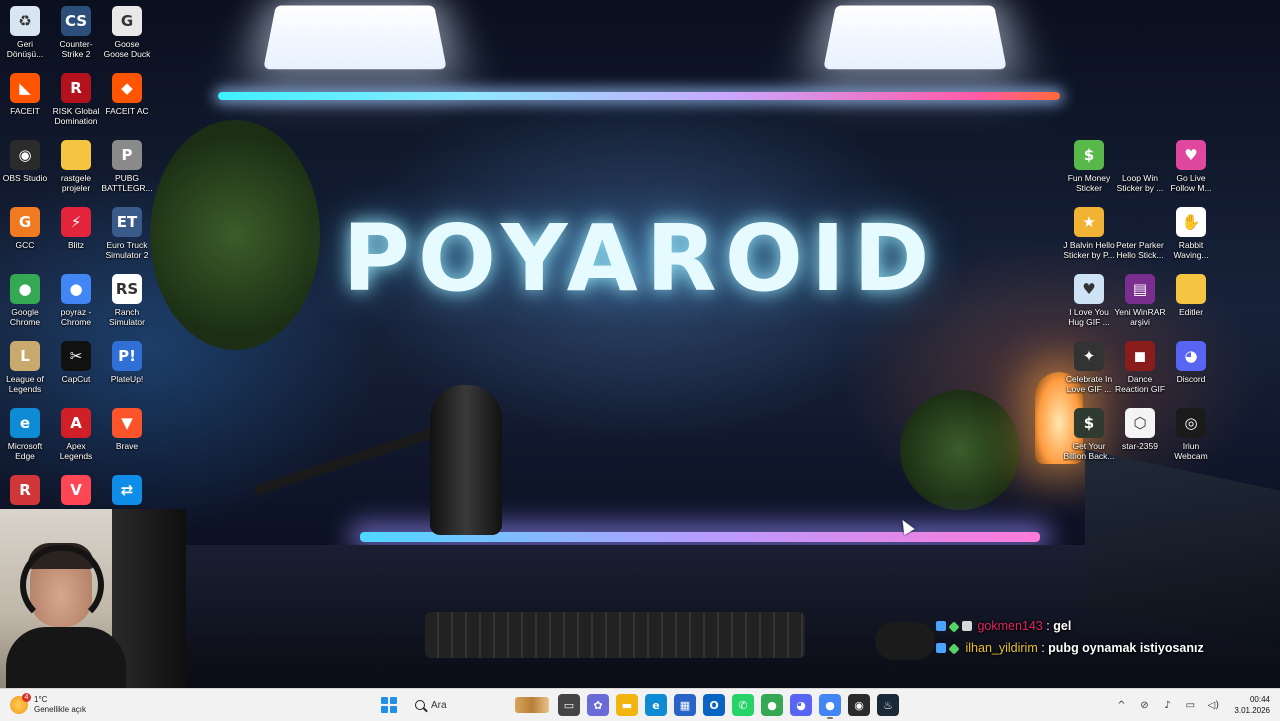 The width and height of the screenshot is (1280, 721). What do you see at coordinates (127, 289) in the screenshot?
I see `ranch-simulator-icon: RS` at bounding box center [127, 289].